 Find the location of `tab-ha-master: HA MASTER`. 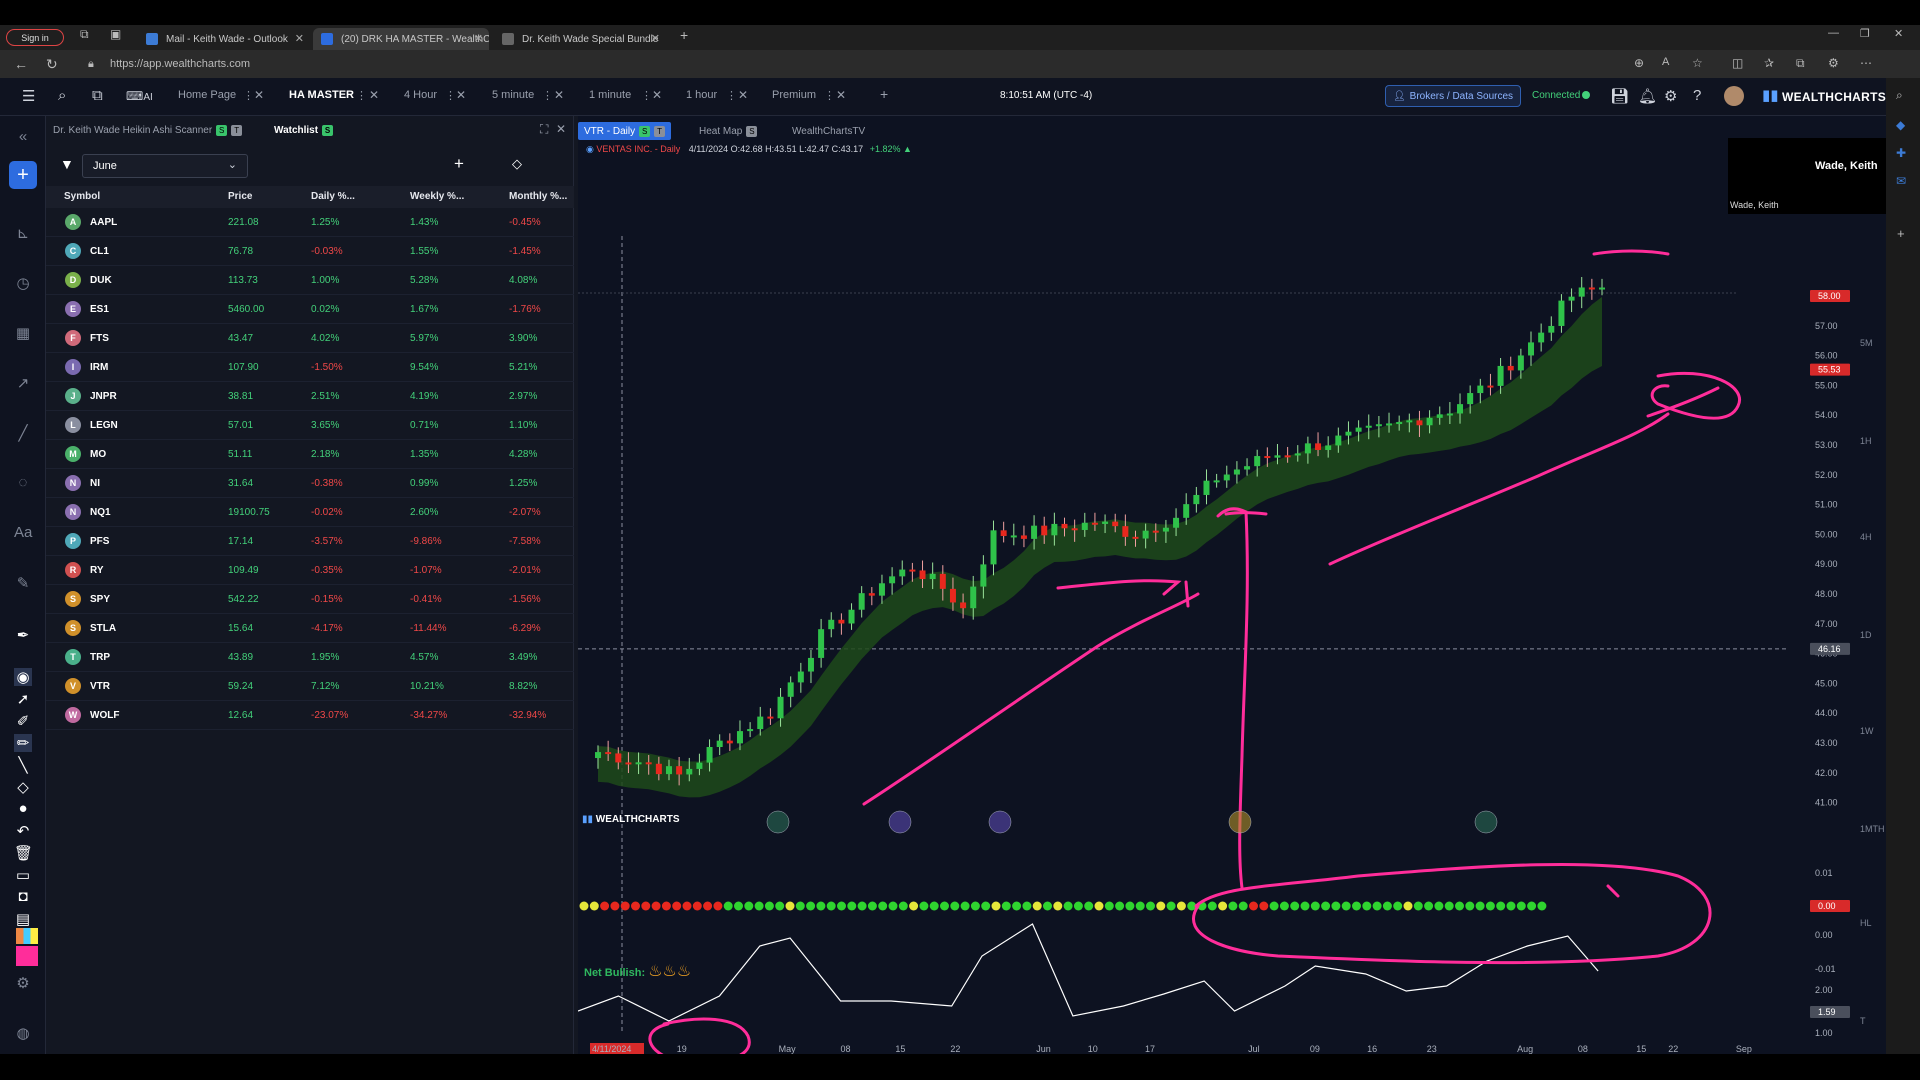

tab-ha-master: HA MASTER is located at coordinates (321, 95).